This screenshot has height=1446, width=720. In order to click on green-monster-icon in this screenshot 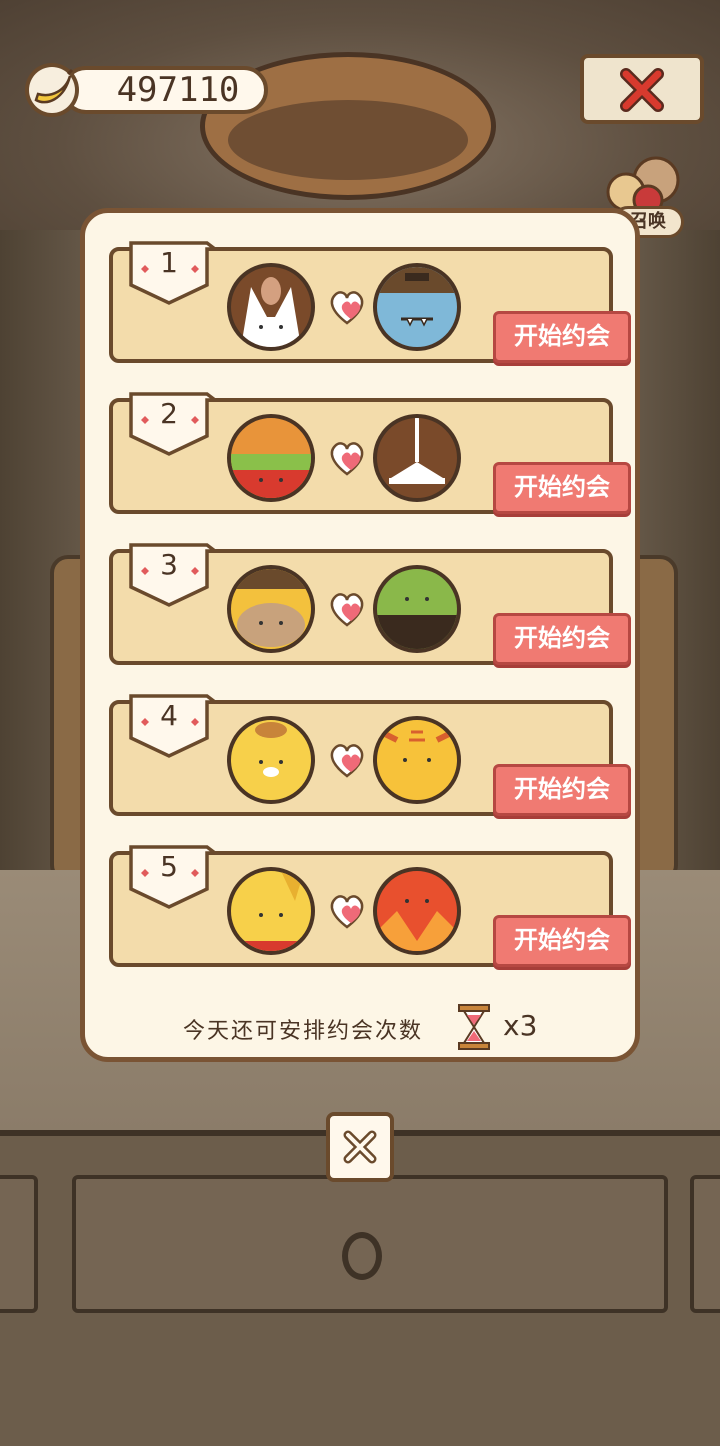, I will do `click(417, 609)`.